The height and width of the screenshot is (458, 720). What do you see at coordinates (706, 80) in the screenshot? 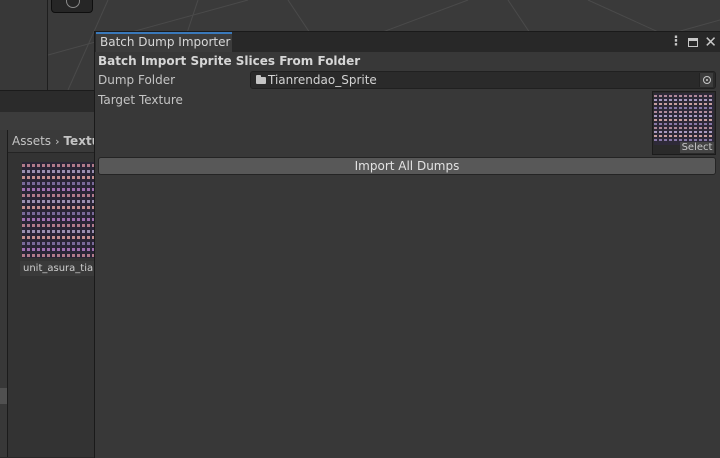
I see `object-picker-icon` at bounding box center [706, 80].